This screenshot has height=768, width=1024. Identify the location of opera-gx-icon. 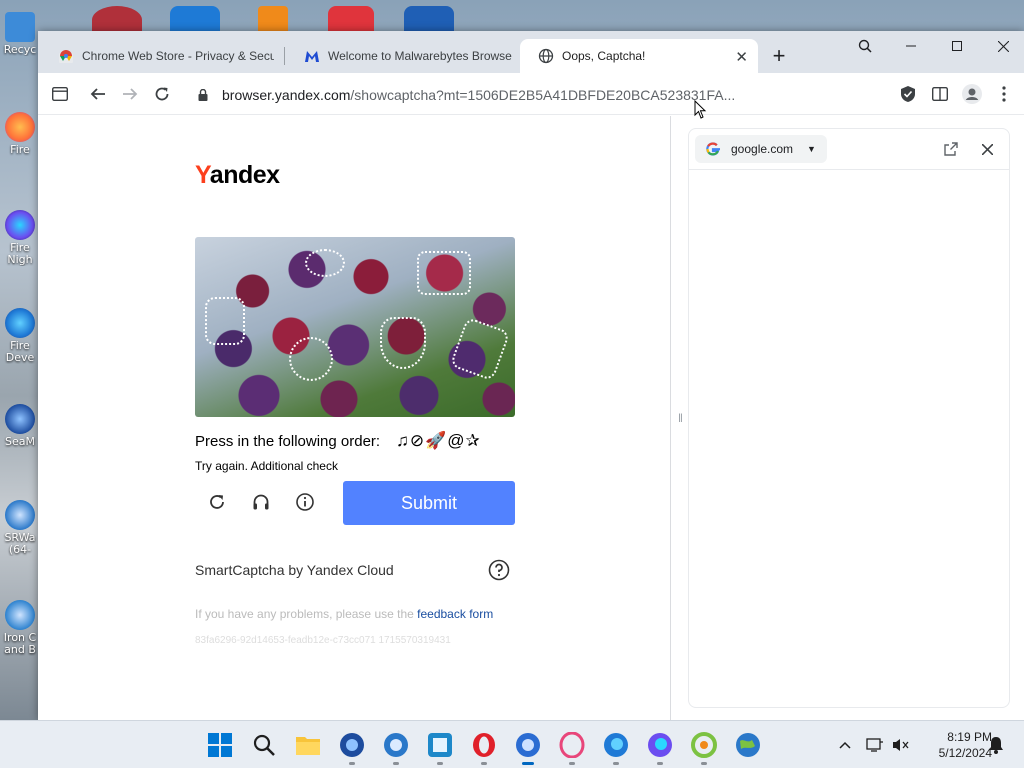
(572, 747).